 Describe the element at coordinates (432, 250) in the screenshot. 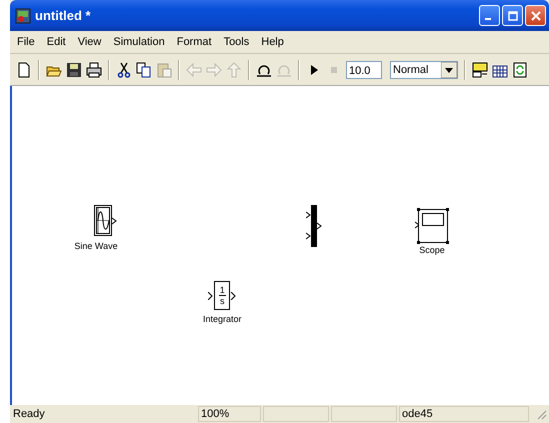

I see `block-label: Scope` at that location.